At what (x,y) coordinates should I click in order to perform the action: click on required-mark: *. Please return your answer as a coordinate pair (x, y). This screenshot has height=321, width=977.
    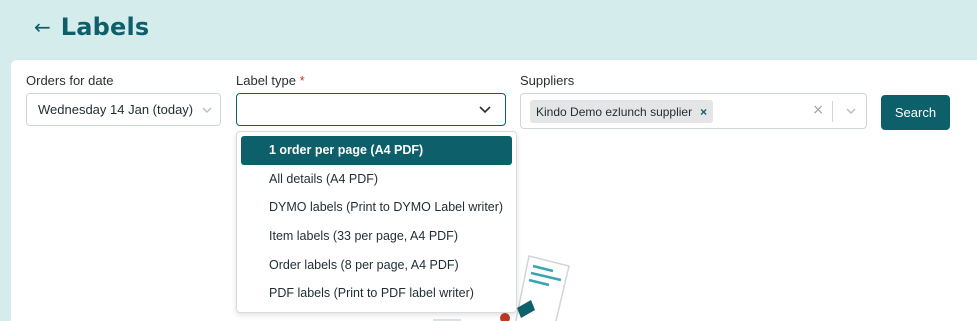
    Looking at the image, I should click on (302, 80).